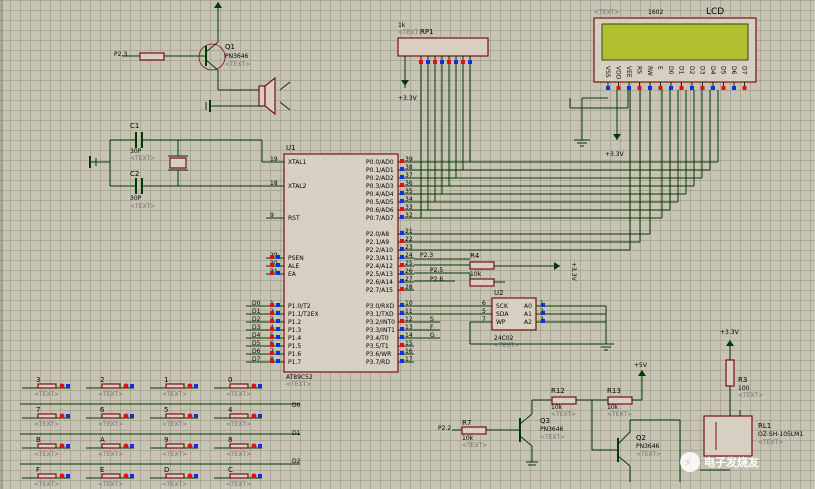 The image size is (815, 489). I want to click on u1-pin-name: XTAL1, so click(297, 162).